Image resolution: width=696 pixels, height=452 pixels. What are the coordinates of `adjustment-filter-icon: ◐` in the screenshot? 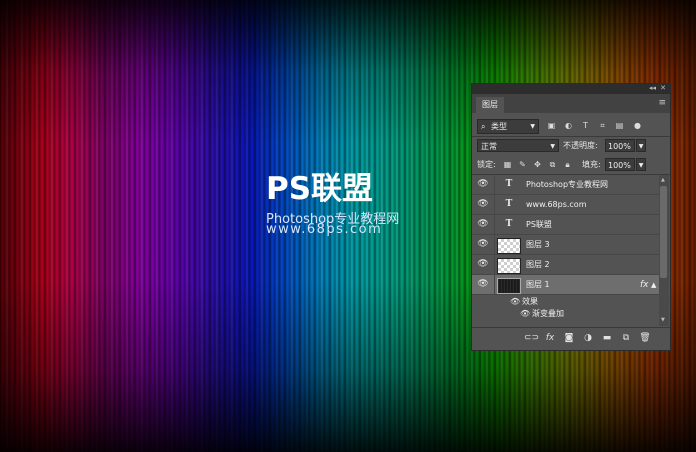 It's located at (568, 125).